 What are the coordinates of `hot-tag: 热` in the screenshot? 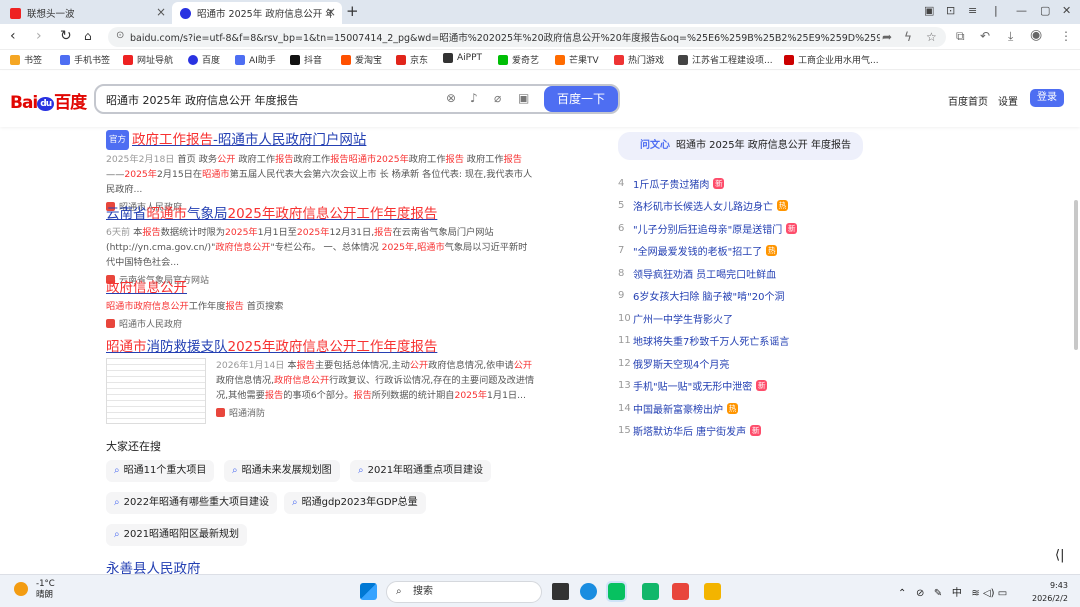 It's located at (732, 408).